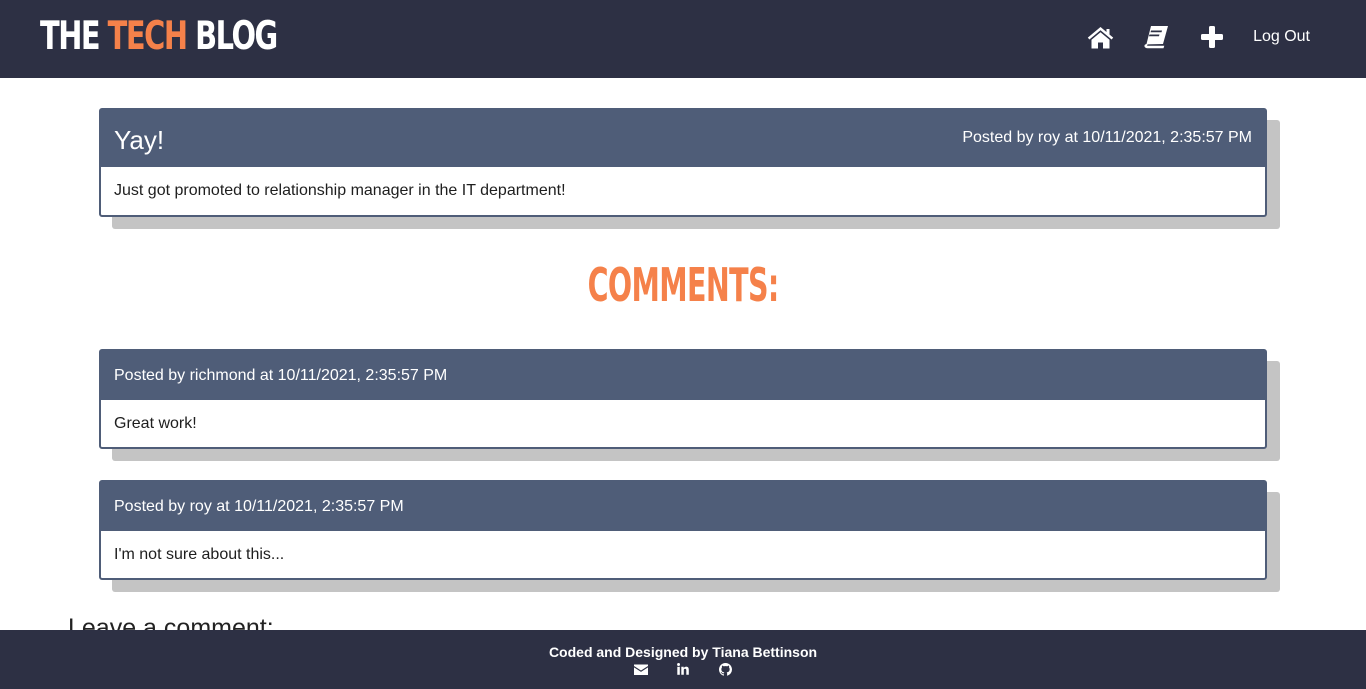 The width and height of the screenshot is (1366, 689). Describe the element at coordinates (232, 36) in the screenshot. I see `logo-text-blog: BLOG` at that location.